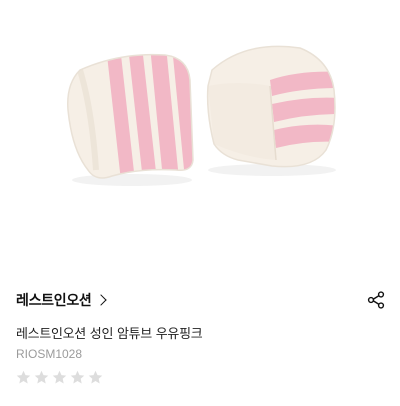  What do you see at coordinates (54, 301) in the screenshot?
I see `brand-name: 레스트인오션` at bounding box center [54, 301].